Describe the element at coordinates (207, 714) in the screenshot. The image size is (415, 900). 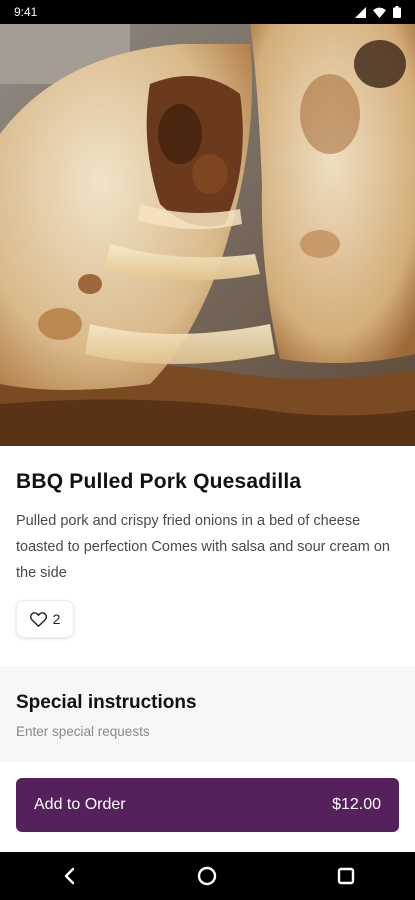
I see `special-instructions-section: Special instructions` at that location.